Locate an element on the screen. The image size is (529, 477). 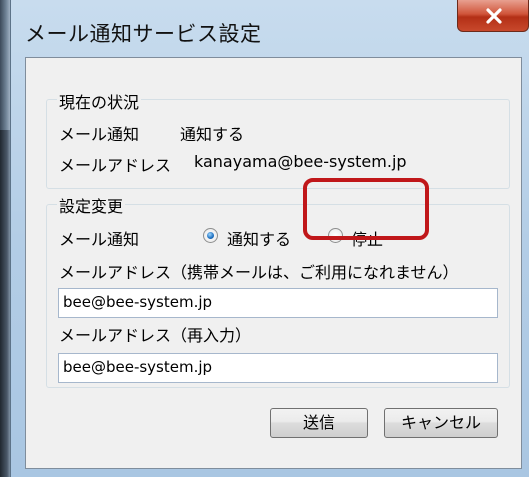
close-button is located at coordinates (493, 16).